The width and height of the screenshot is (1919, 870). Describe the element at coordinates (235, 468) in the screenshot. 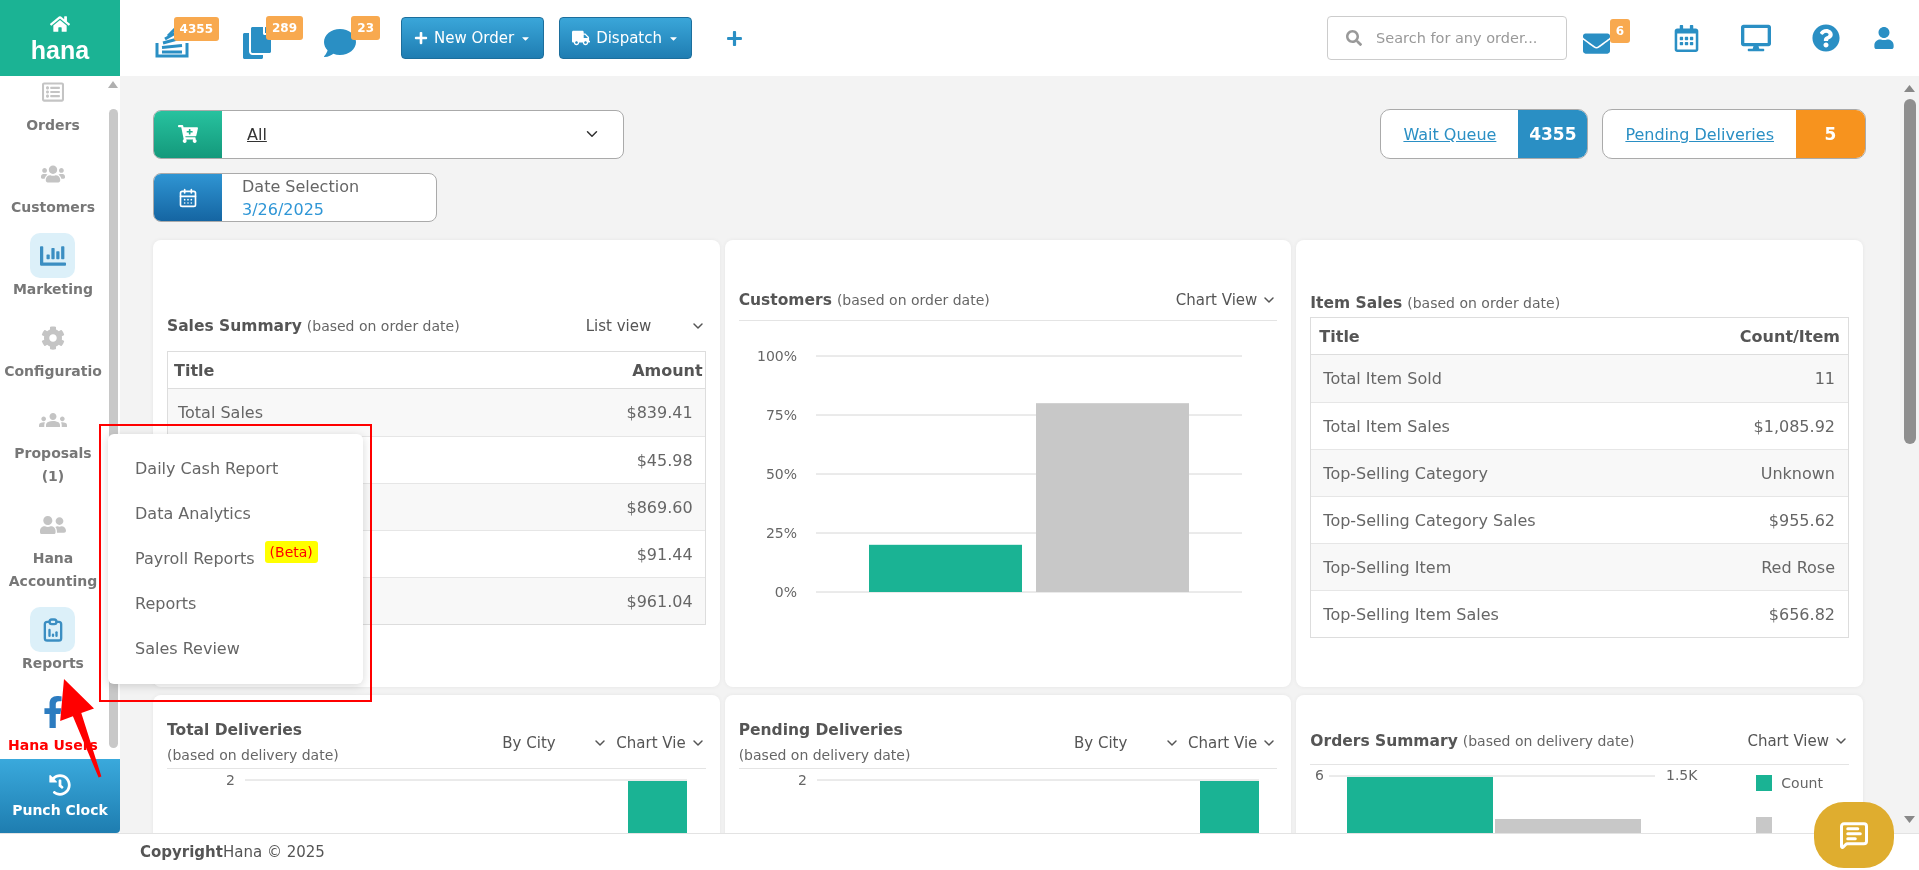

I see `menu-item: Daily Cash Report` at that location.